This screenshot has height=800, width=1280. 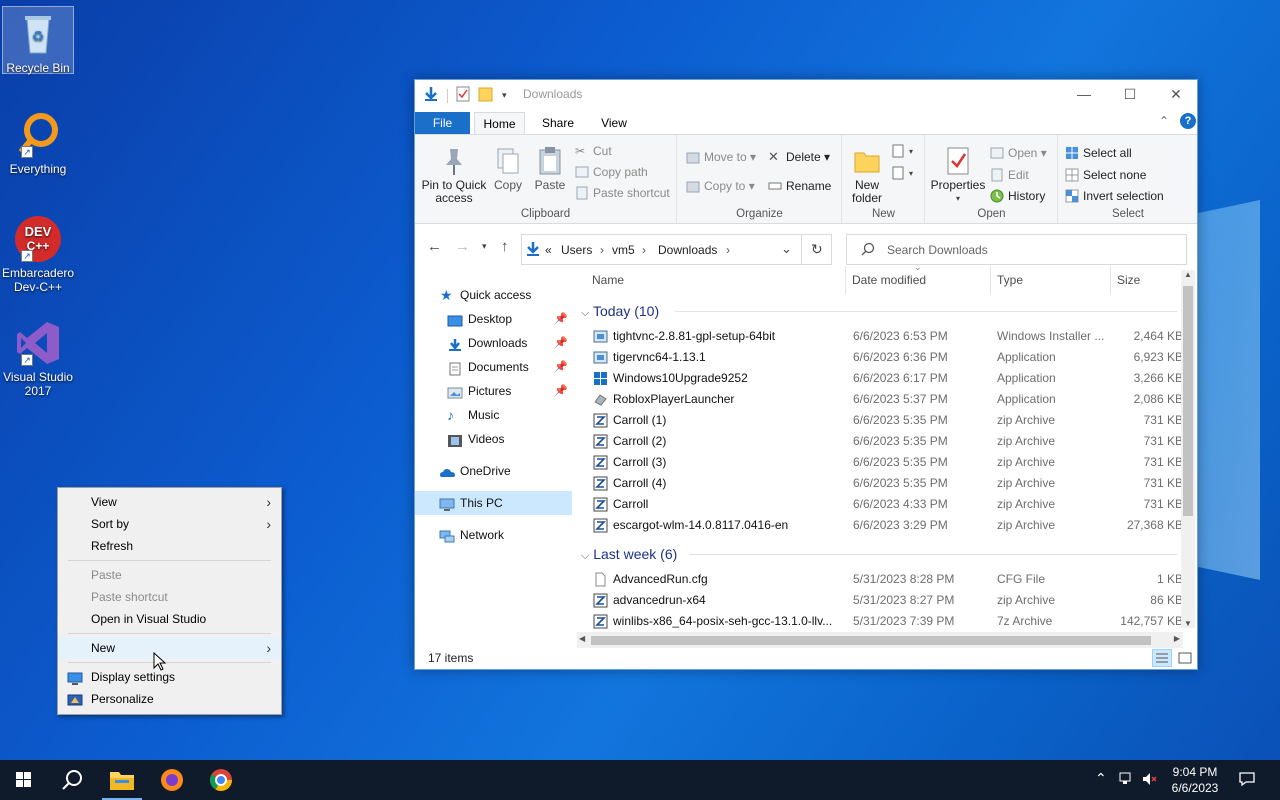 What do you see at coordinates (38, 143) in the screenshot?
I see `desktop-icon-everything: ↗ Everything` at bounding box center [38, 143].